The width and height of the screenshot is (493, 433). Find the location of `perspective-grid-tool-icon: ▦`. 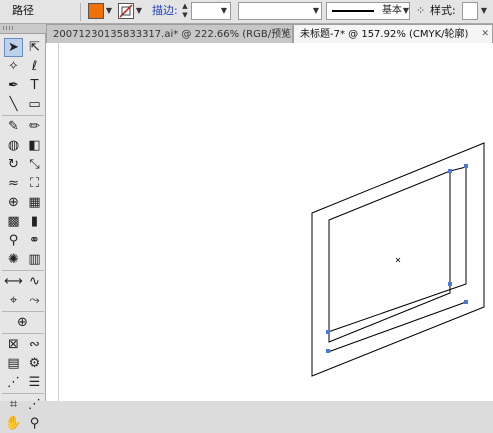

perspective-grid-tool-icon: ▦ is located at coordinates (34, 202).